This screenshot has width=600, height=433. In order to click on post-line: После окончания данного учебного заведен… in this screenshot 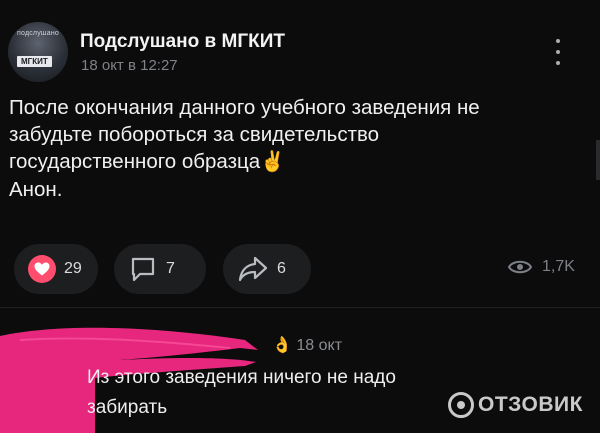, I will do `click(244, 107)`.